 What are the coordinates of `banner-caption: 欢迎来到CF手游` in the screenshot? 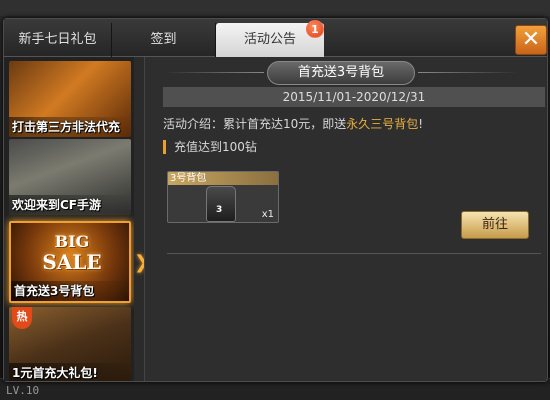 It's located at (70, 205).